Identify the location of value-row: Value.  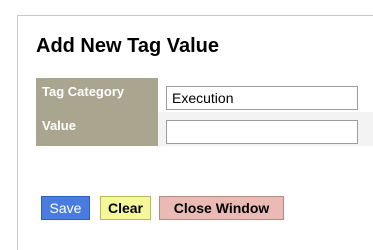
(204, 129).